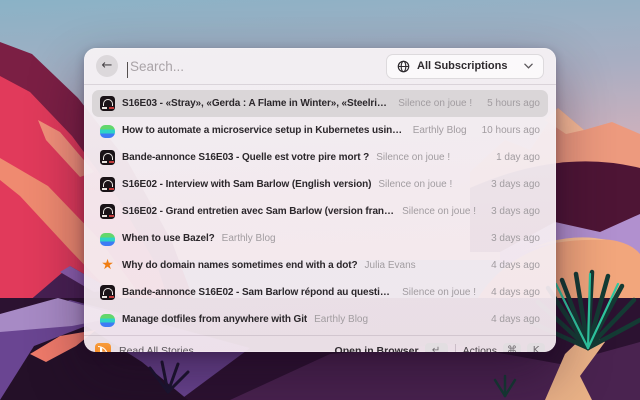 The width and height of the screenshot is (640, 400). What do you see at coordinates (513, 103) in the screenshot?
I see `article-time: 5 hours ago` at bounding box center [513, 103].